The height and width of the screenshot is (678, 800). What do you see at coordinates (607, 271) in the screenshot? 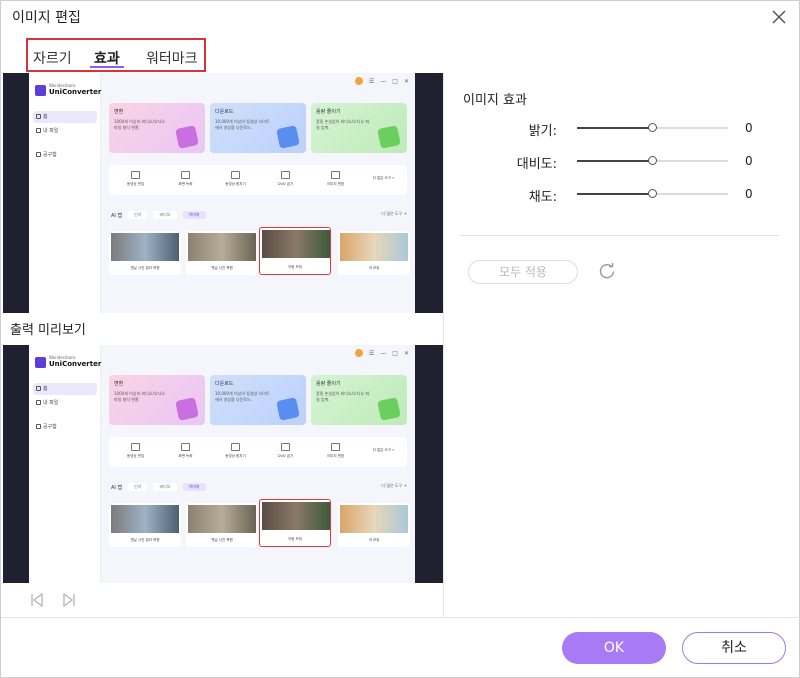
I see `reset-icon` at bounding box center [607, 271].